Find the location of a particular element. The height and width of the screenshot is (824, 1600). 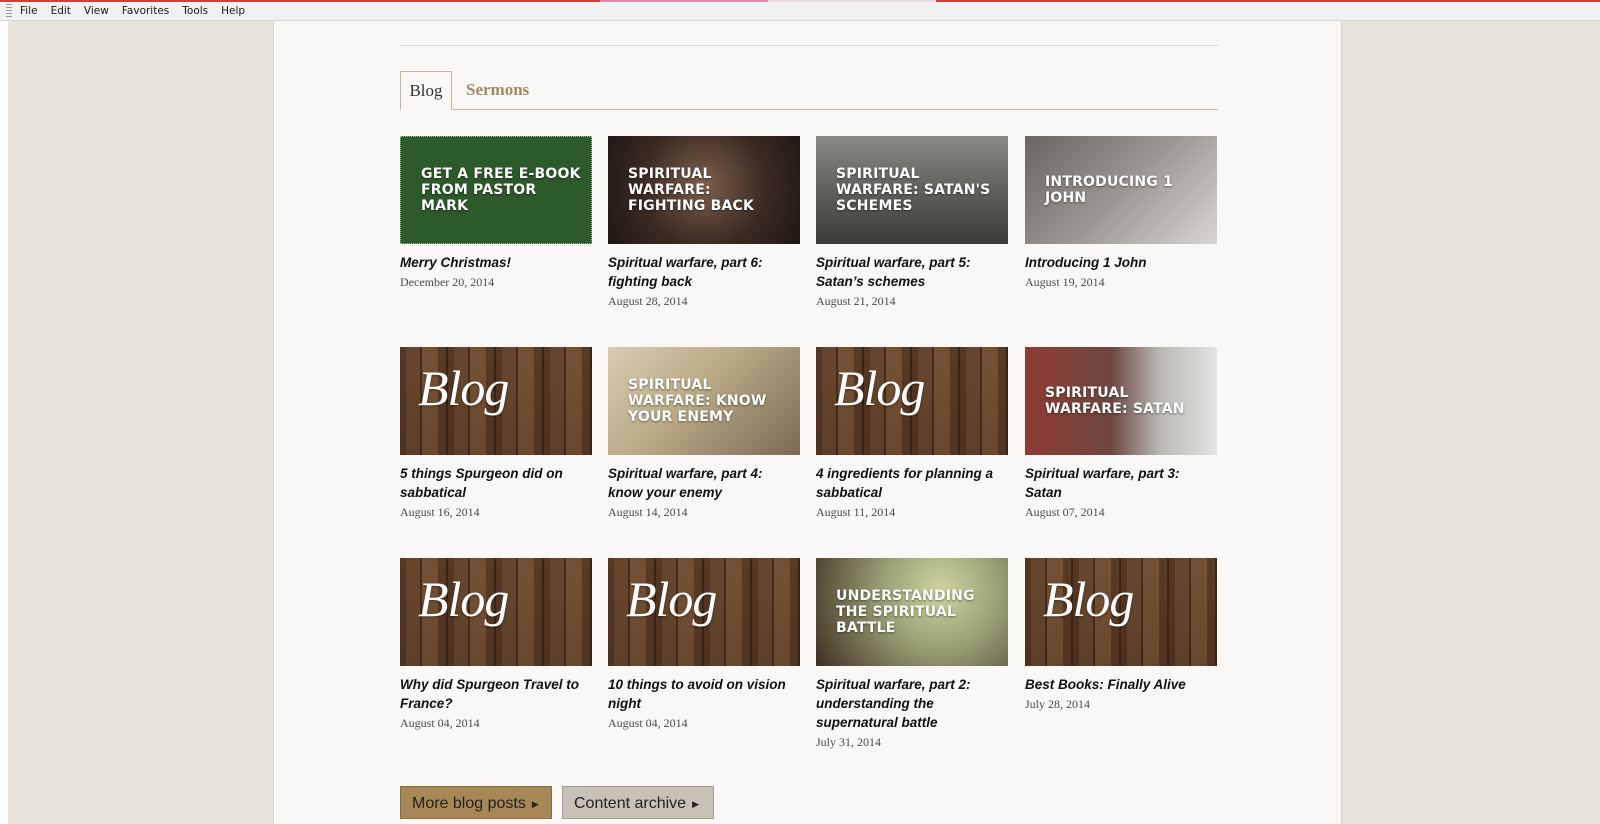

menu-edit: Edit is located at coordinates (61, 11).